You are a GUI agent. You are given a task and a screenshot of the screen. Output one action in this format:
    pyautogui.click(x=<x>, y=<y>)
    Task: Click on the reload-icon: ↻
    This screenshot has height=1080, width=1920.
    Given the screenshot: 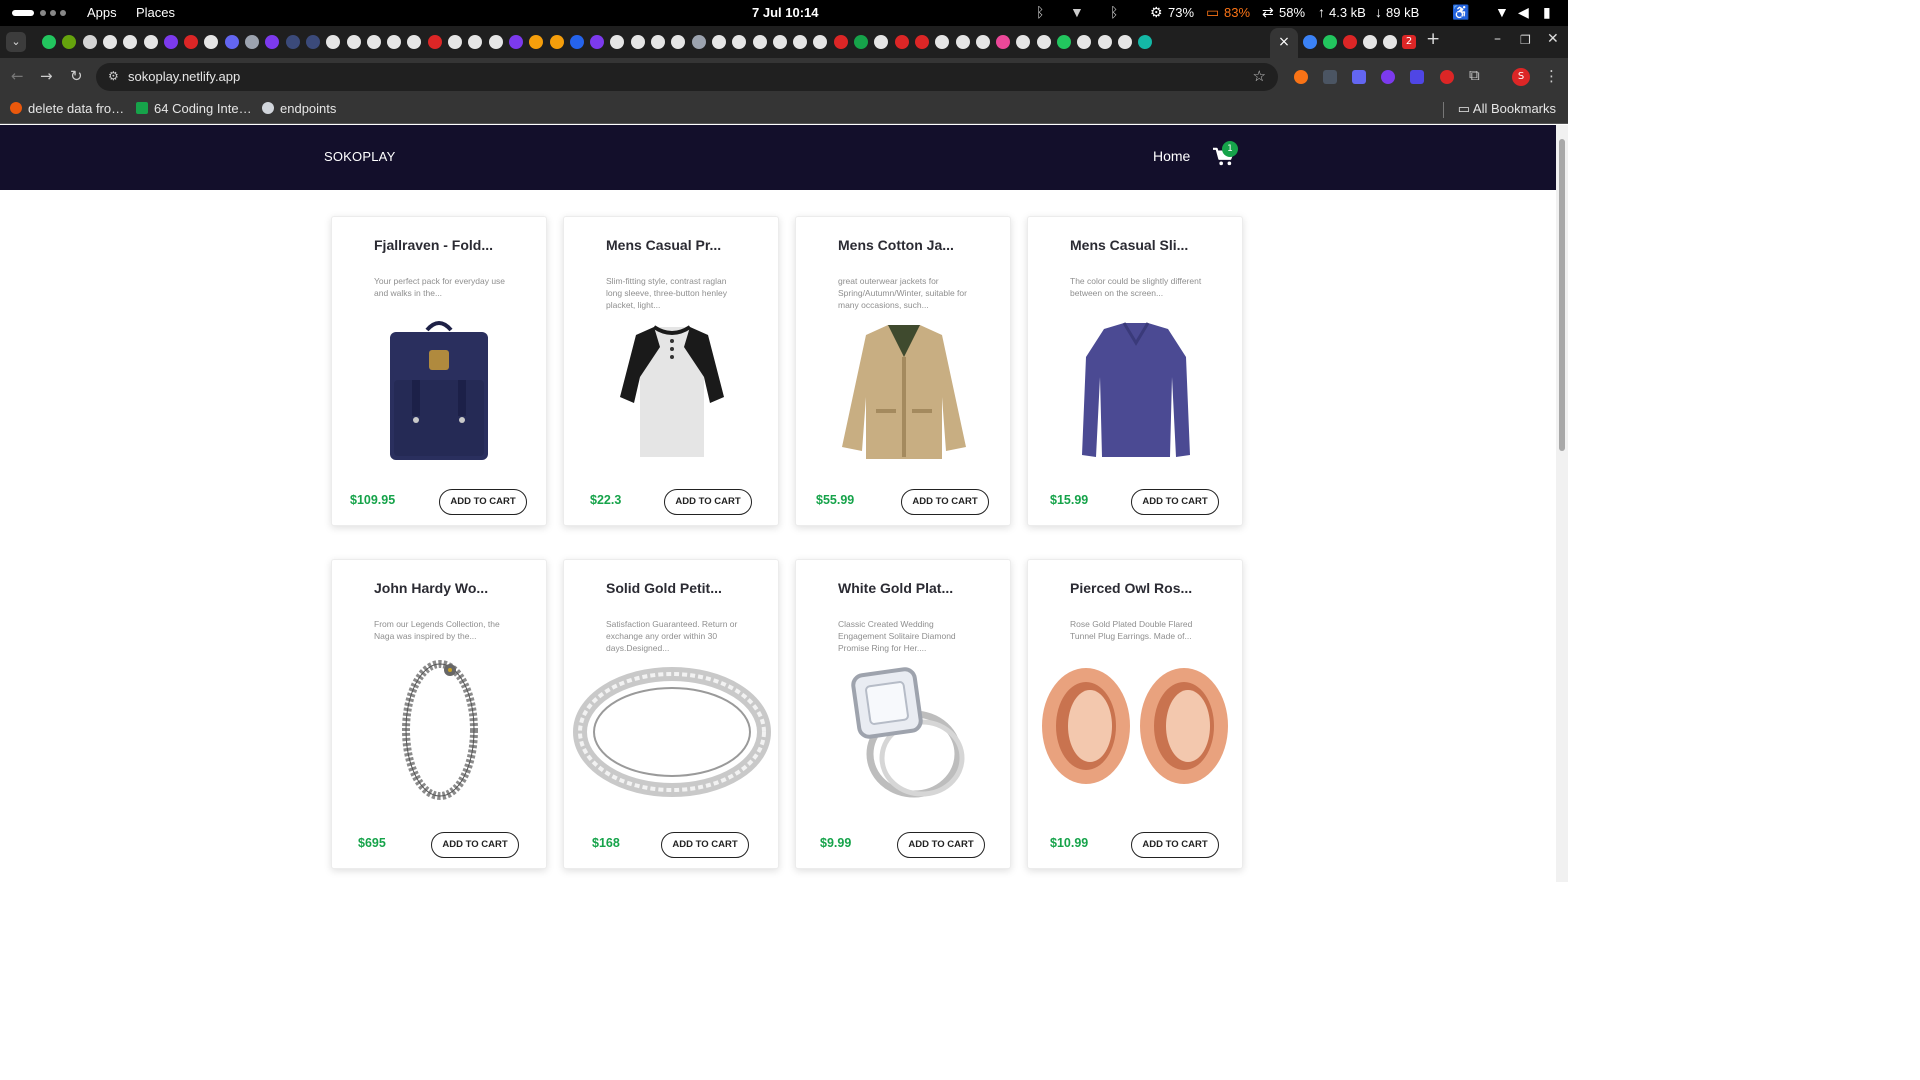 What is the action you would take?
    pyautogui.click(x=76, y=76)
    